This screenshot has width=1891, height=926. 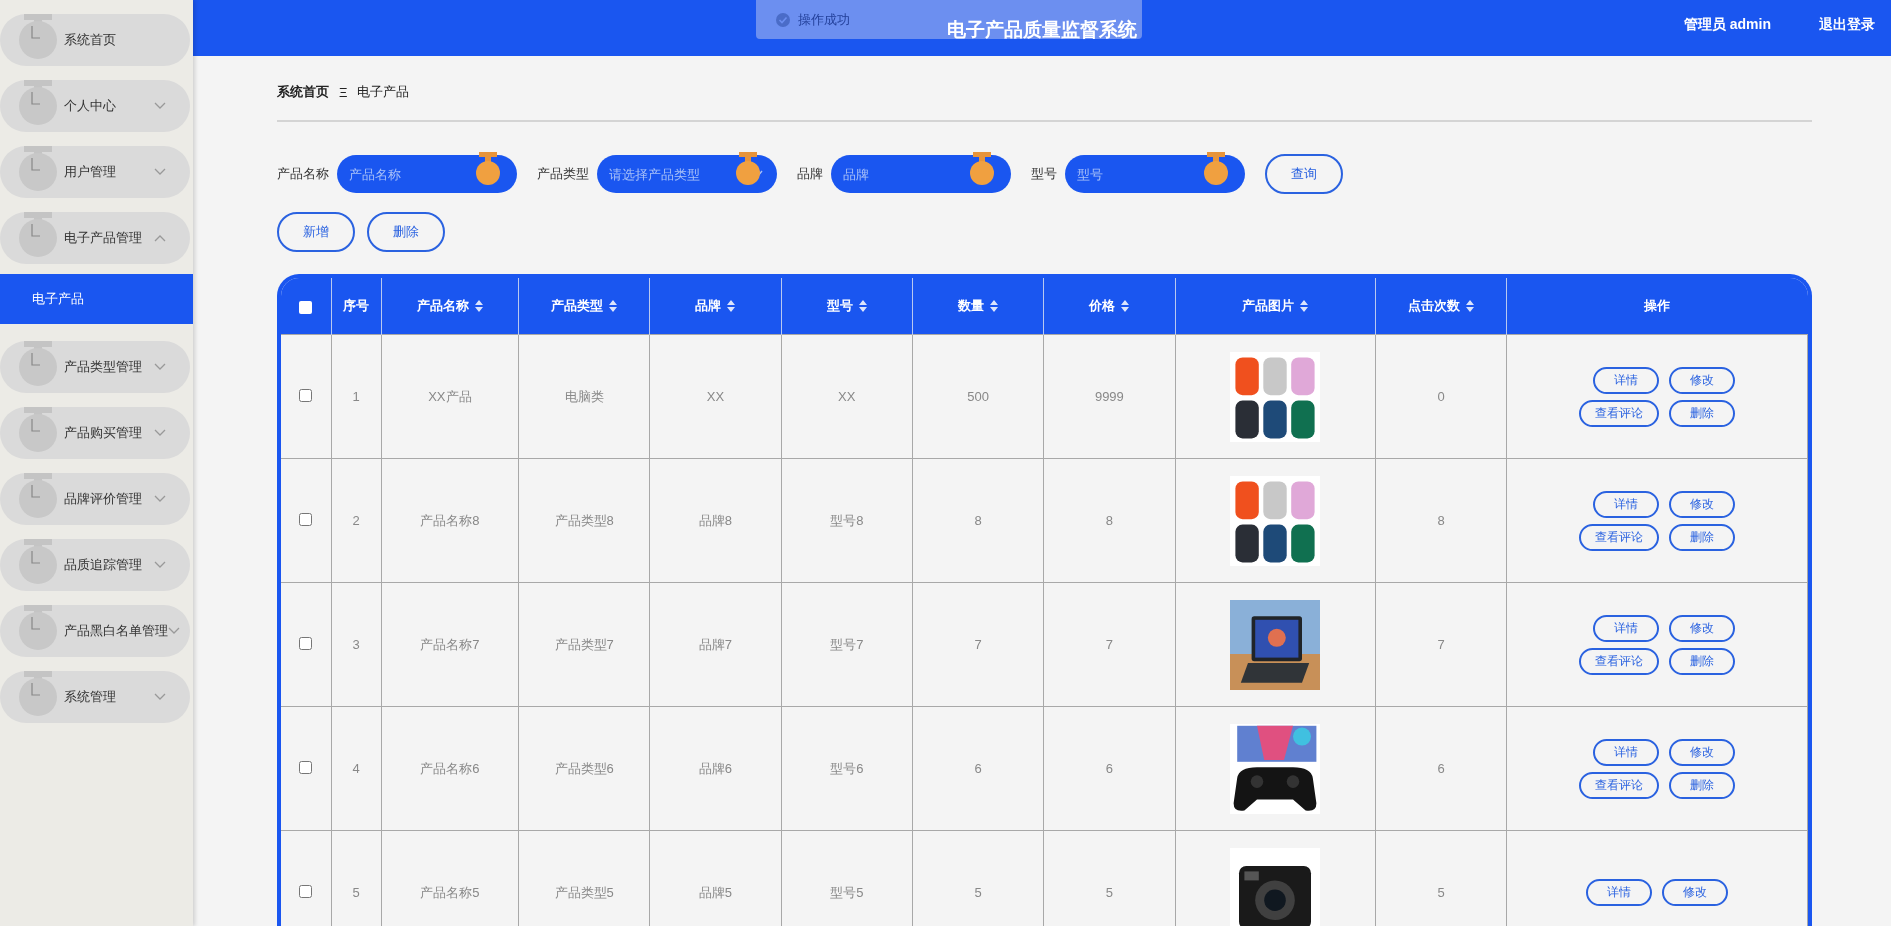 I want to click on column-header: 价格, so click(x=1102, y=306).